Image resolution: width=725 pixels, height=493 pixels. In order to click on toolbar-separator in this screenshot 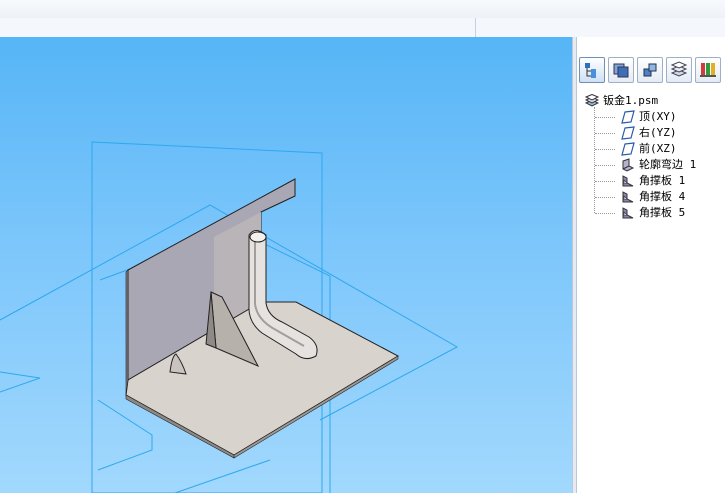, I will do `click(475, 27)`.